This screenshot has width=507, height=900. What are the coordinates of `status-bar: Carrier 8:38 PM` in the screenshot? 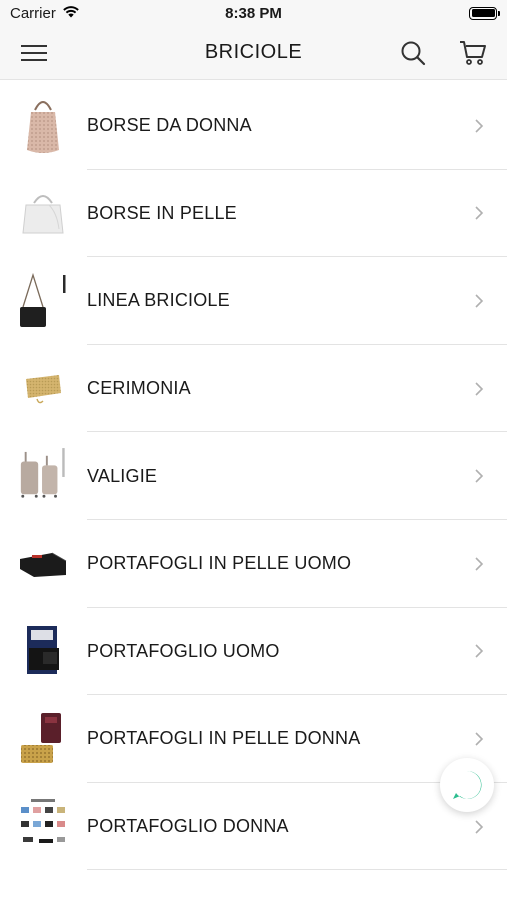 It's located at (253, 13).